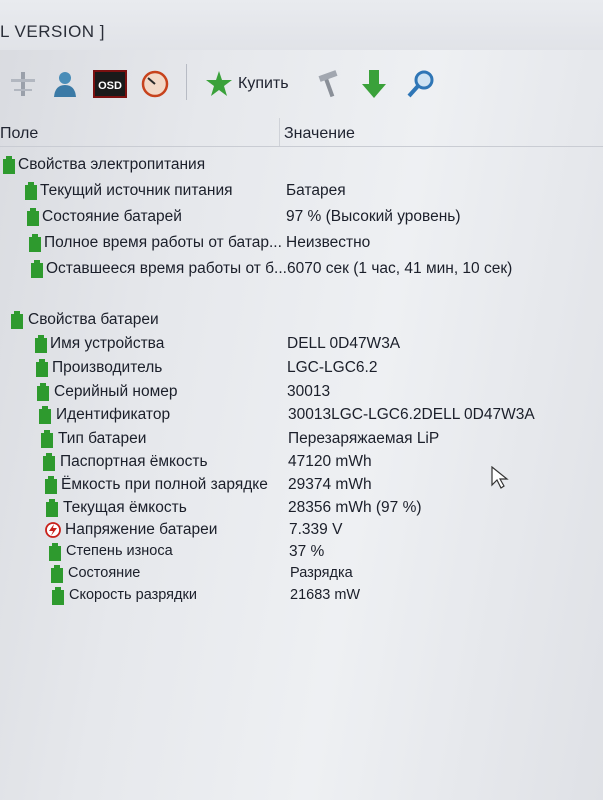 Image resolution: width=603 pixels, height=800 pixels. Describe the element at coordinates (316, 529) in the screenshot. I see `row-value: 7.339 V` at that location.